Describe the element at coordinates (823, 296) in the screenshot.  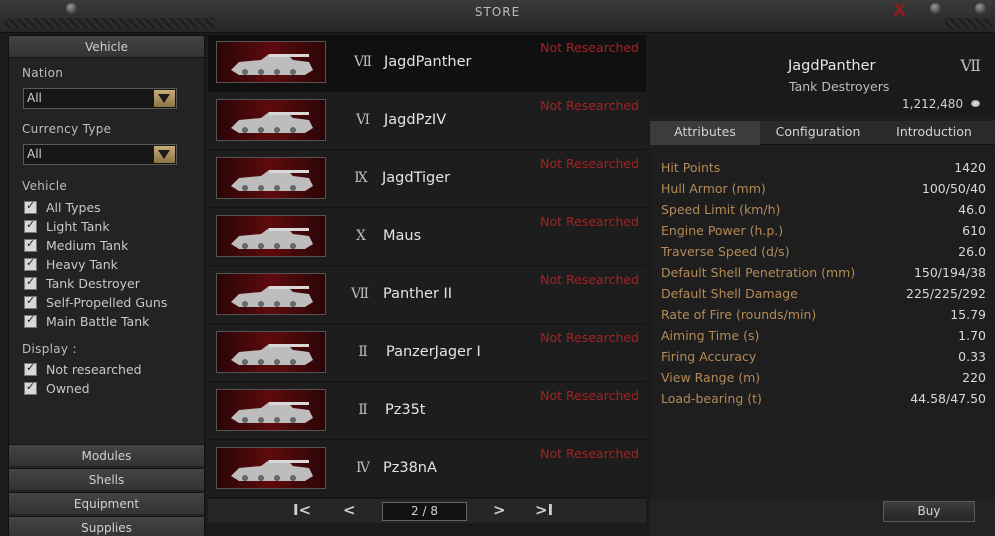
I see `attribute-row: Default Shell Damage 225/225/292` at that location.